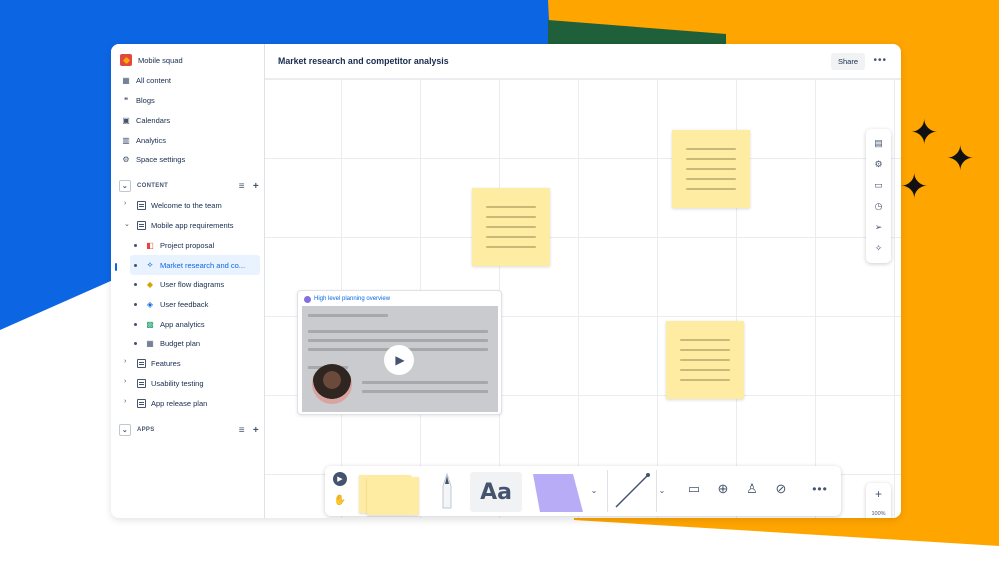 The image size is (999, 562). Describe the element at coordinates (879, 206) in the screenshot. I see `timer-icon: ◷` at that location.